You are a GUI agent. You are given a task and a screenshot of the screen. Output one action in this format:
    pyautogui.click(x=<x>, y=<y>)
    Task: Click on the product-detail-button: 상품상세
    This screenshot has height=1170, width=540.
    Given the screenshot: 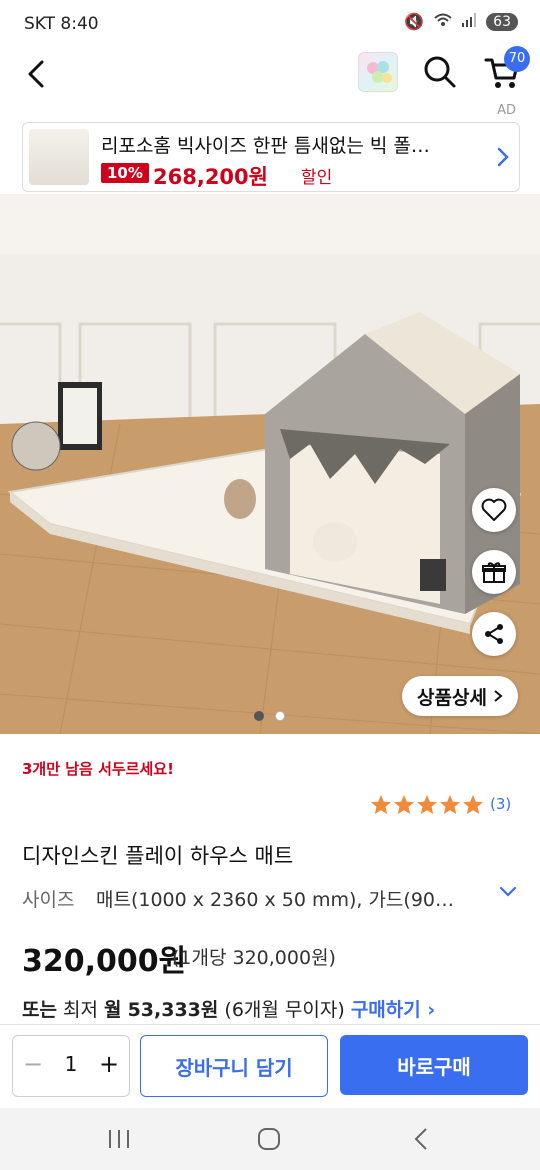 What is the action you would take?
    pyautogui.click(x=460, y=696)
    